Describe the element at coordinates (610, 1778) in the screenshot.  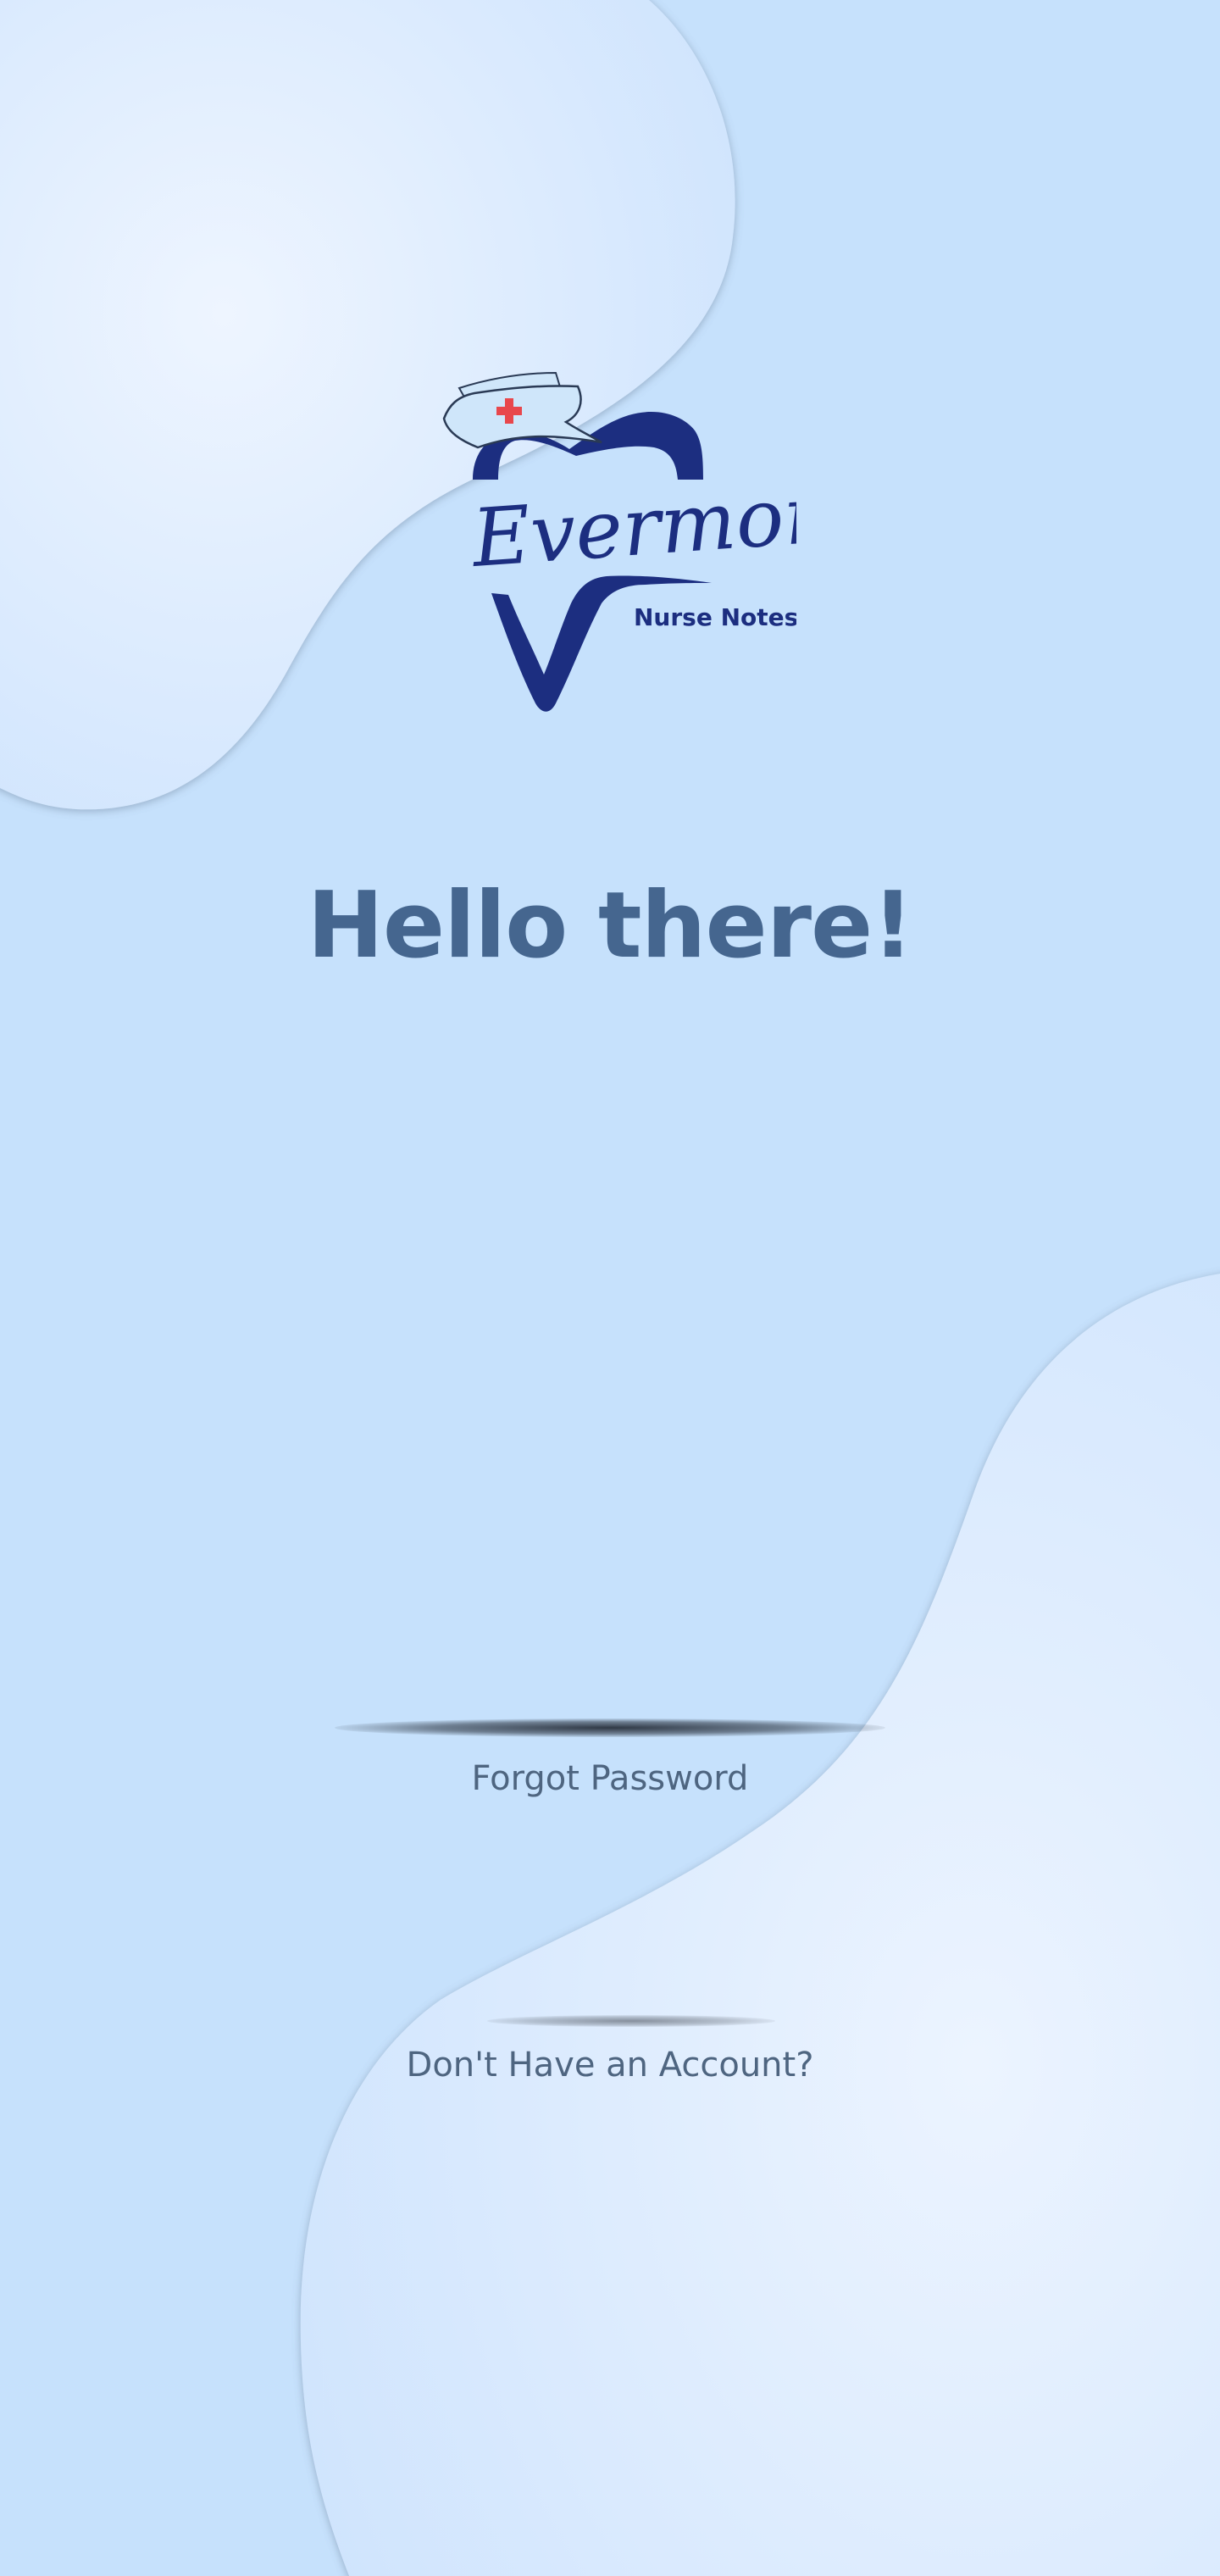
I see `forgot-password-link: Forgot Password` at that location.